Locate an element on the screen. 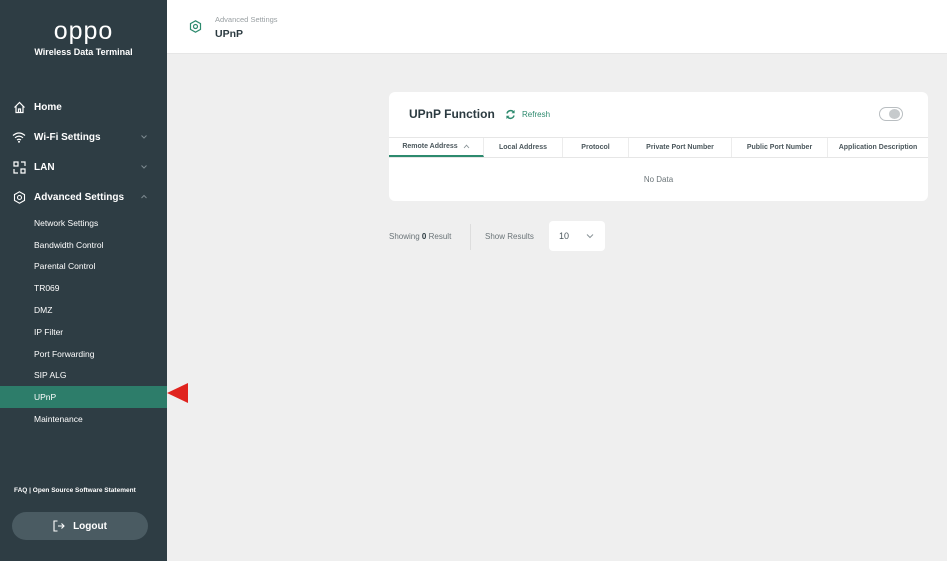 Image resolution: width=947 pixels, height=561 pixels. column-public-port-number: Public Port Number is located at coordinates (780, 147).